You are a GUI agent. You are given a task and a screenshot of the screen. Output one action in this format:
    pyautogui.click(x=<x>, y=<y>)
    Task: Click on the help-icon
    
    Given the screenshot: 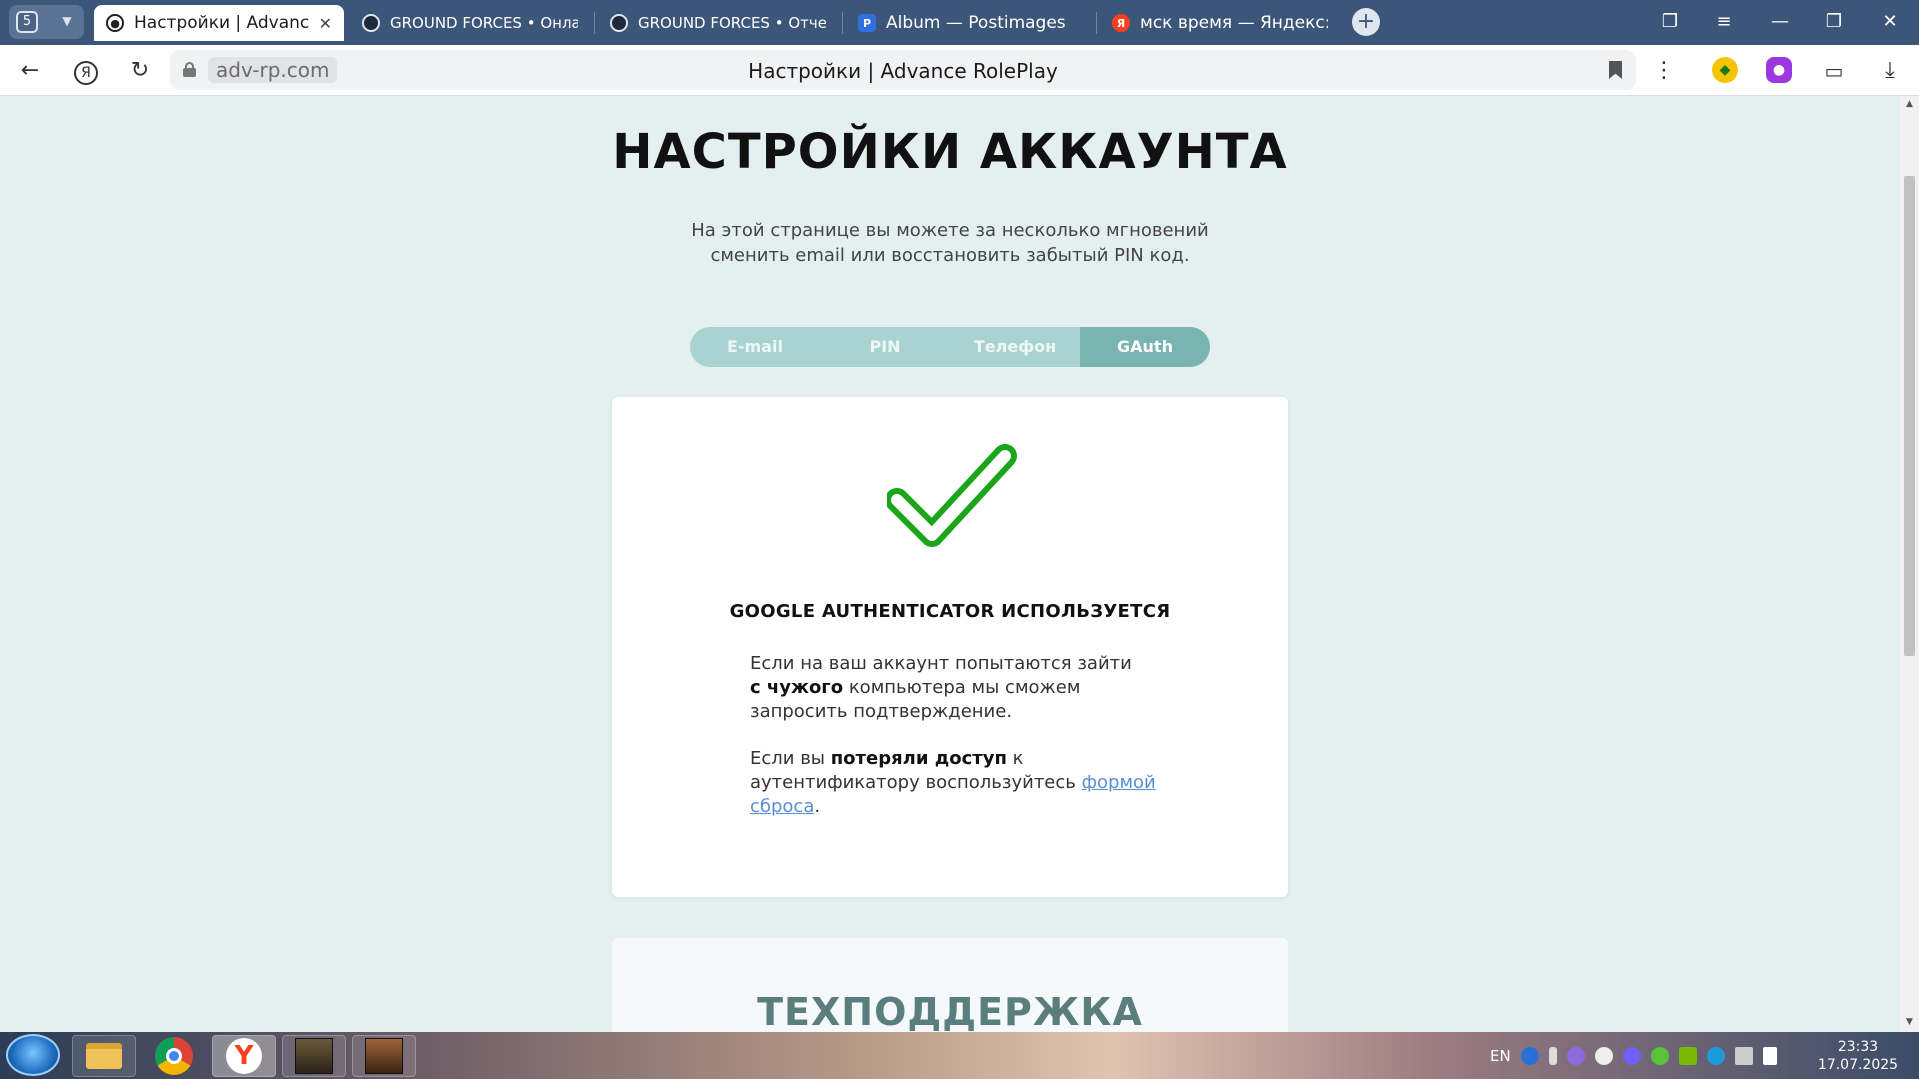 What is the action you would take?
    pyautogui.click(x=1529, y=1056)
    